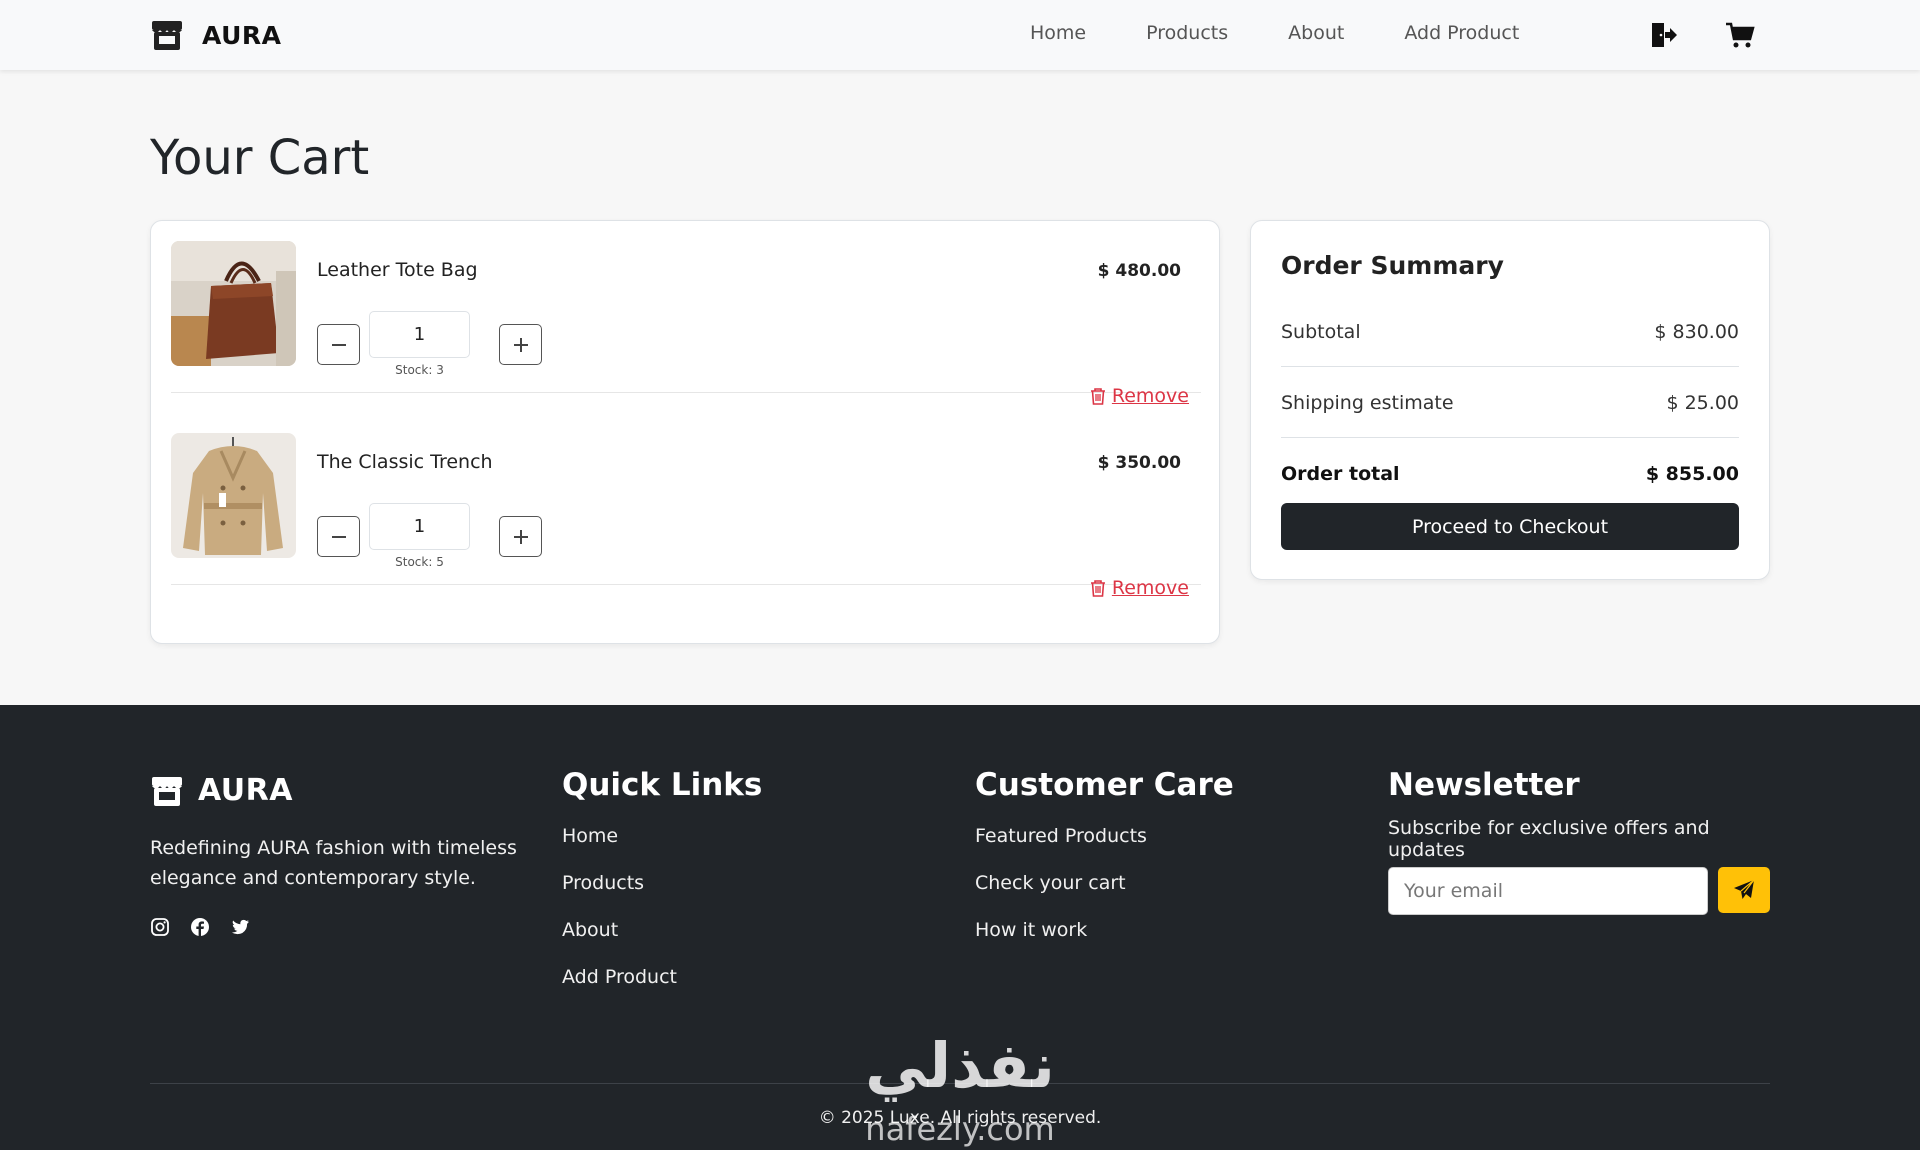 Image resolution: width=1920 pixels, height=1150 pixels. Describe the element at coordinates (245, 790) in the screenshot. I see `footer-brand-name: AURA` at that location.